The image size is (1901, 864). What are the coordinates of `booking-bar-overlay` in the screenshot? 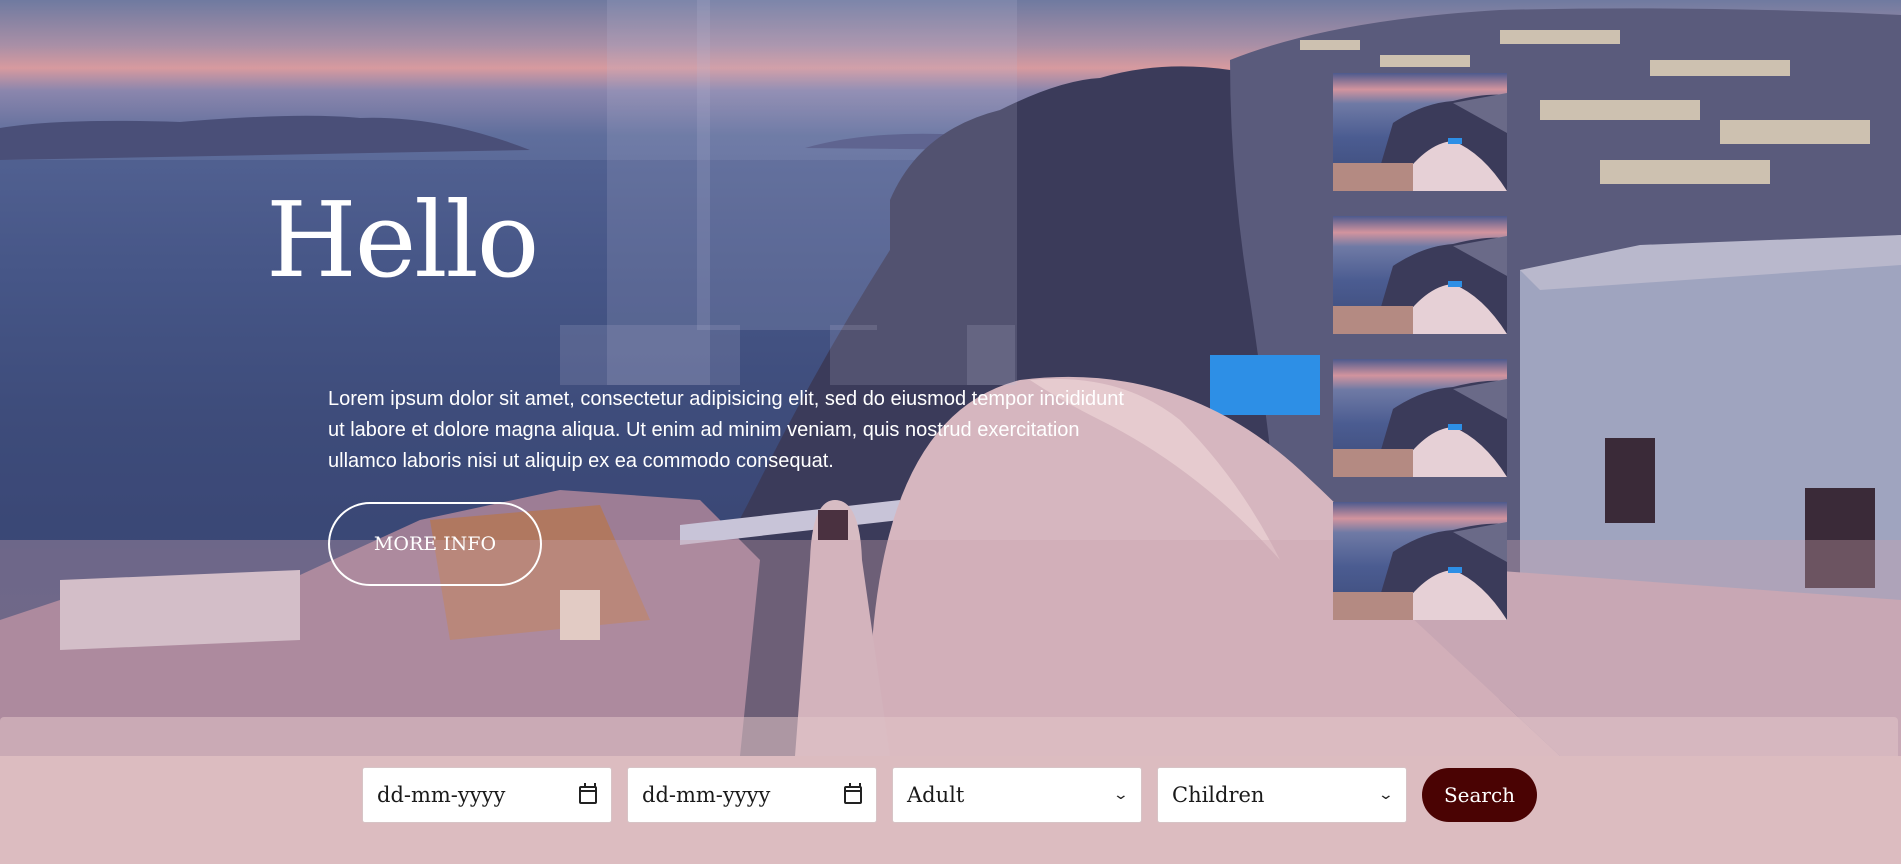 It's located at (949, 737).